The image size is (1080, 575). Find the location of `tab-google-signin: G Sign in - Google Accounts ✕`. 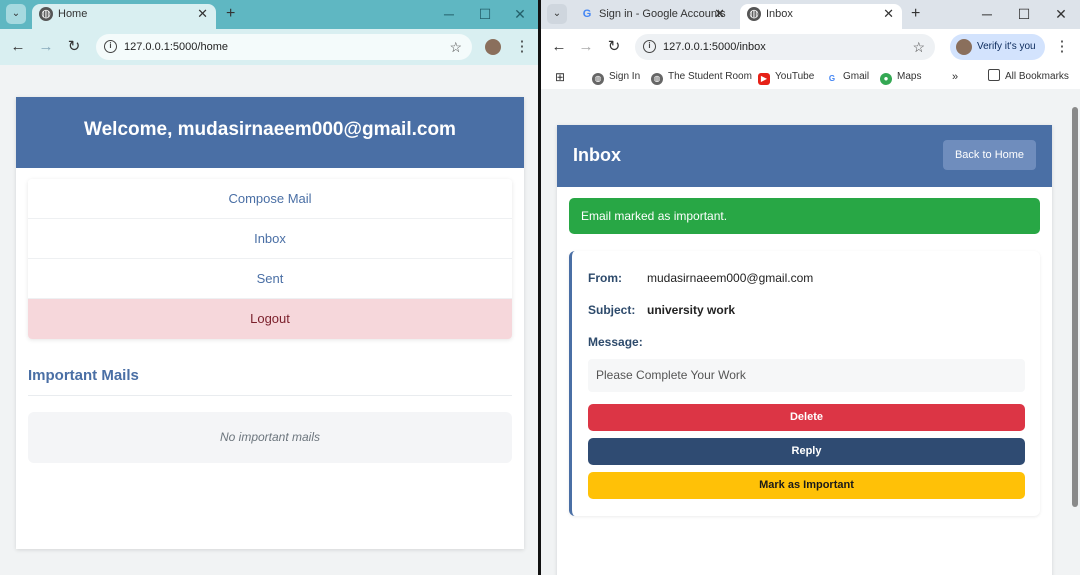

tab-google-signin: G Sign in - Google Accounts ✕ is located at coordinates (653, 17).